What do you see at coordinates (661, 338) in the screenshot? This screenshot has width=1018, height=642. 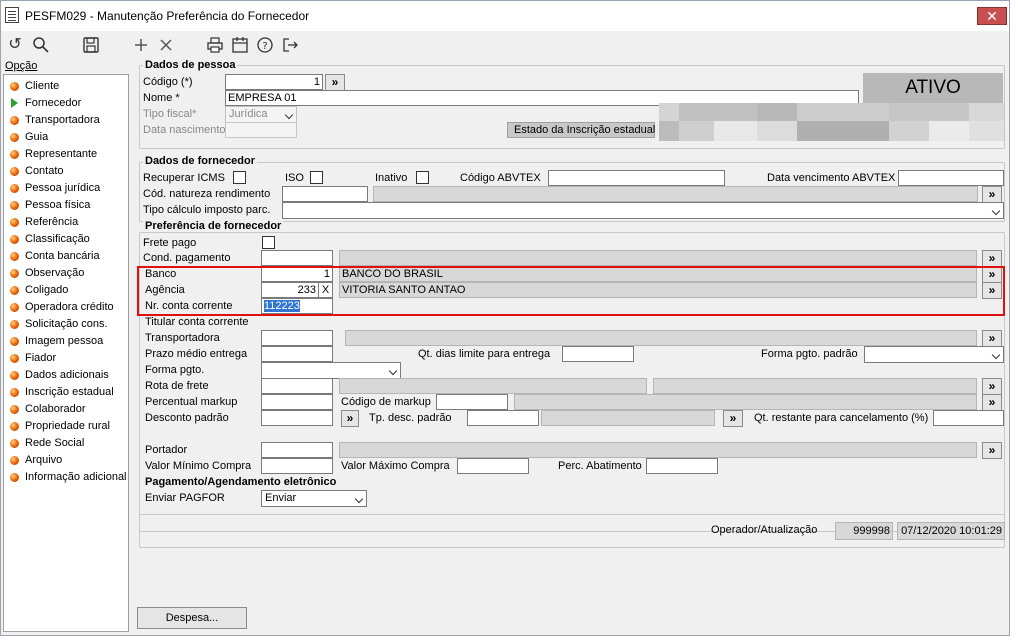 I see `transportadora-description` at bounding box center [661, 338].